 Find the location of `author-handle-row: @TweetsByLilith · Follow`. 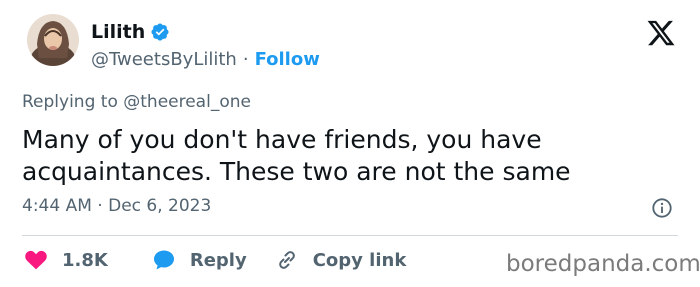

author-handle-row: @TweetsByLilith · Follow is located at coordinates (205, 59).